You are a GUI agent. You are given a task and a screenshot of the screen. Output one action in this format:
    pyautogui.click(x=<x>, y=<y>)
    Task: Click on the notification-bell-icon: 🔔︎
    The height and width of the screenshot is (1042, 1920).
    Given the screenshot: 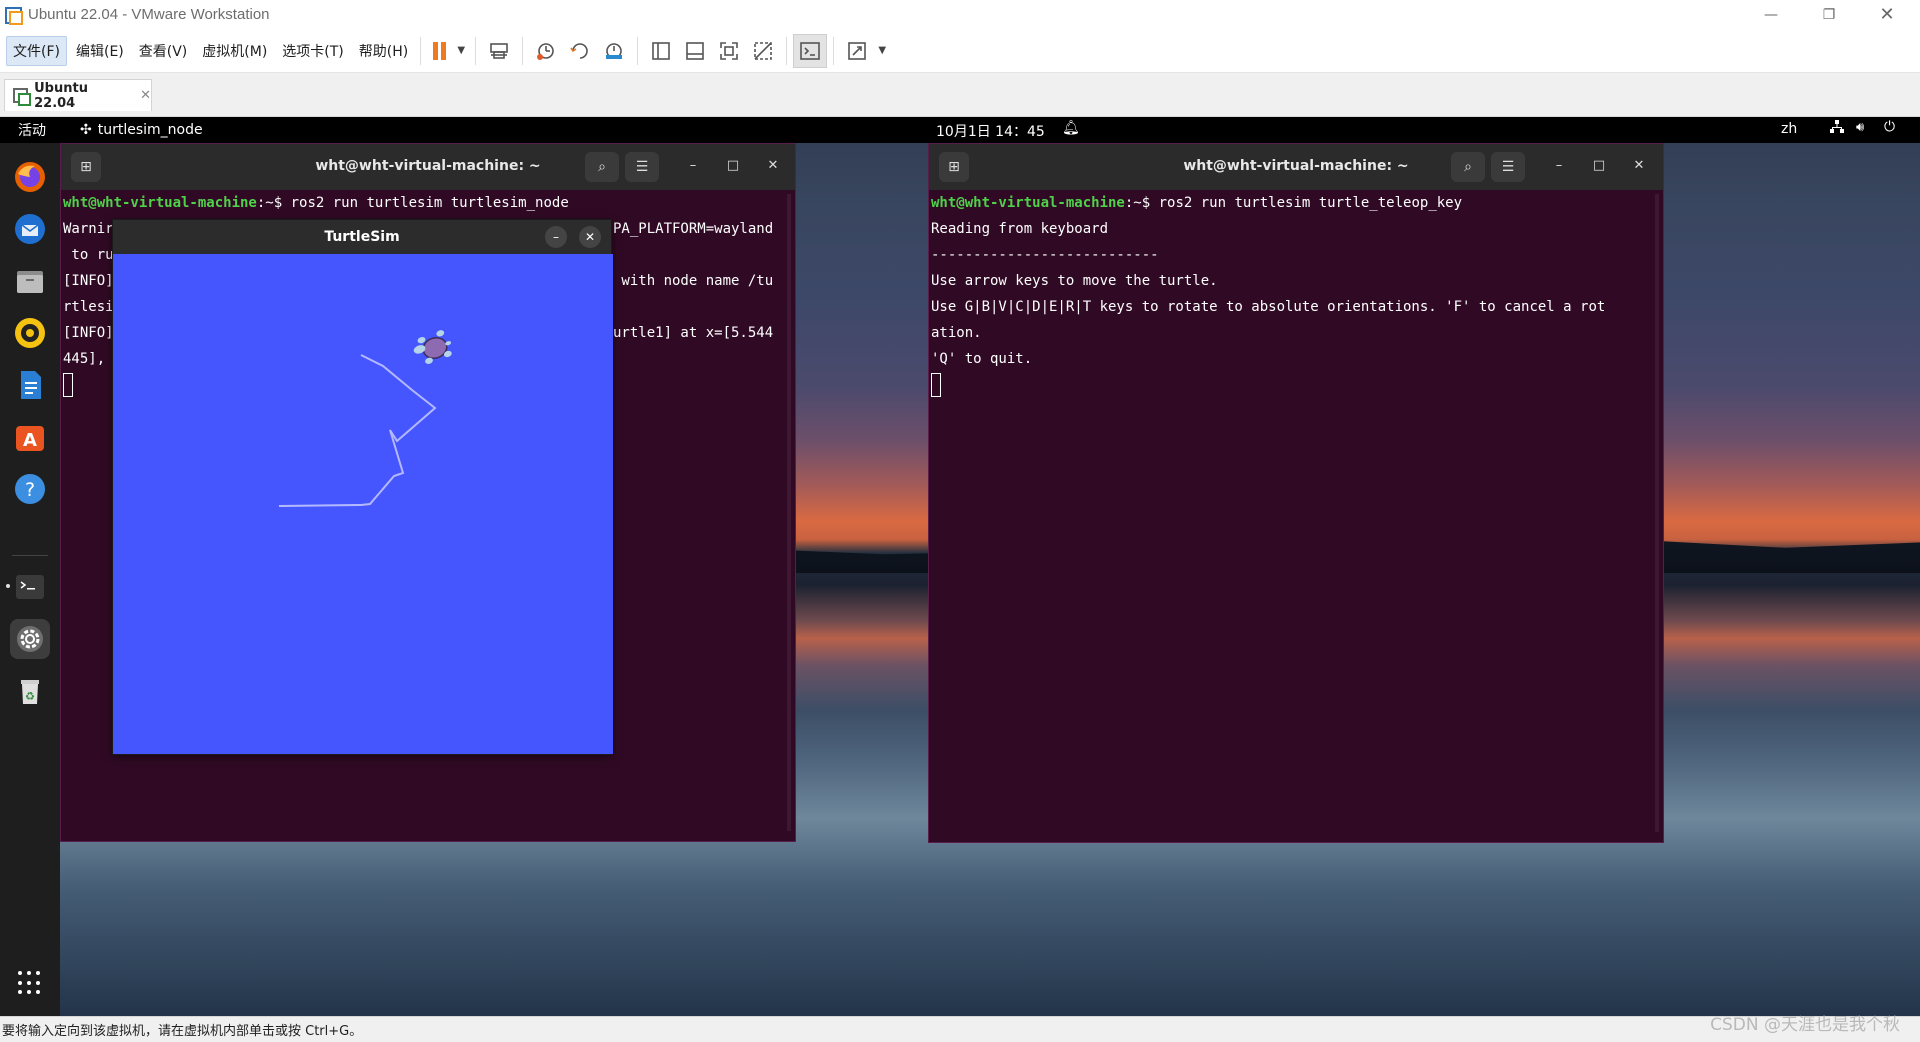 What is the action you would take?
    pyautogui.click(x=1071, y=128)
    